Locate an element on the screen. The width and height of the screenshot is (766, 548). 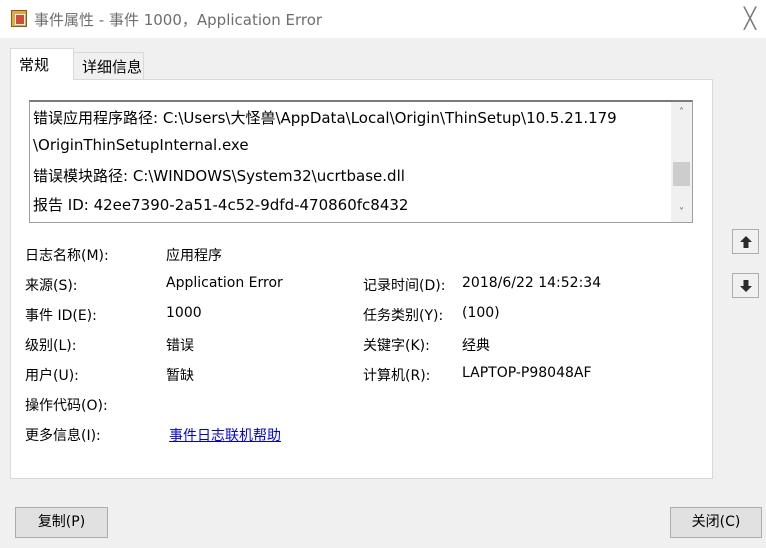
level-label: 级别(L): is located at coordinates (51, 346).